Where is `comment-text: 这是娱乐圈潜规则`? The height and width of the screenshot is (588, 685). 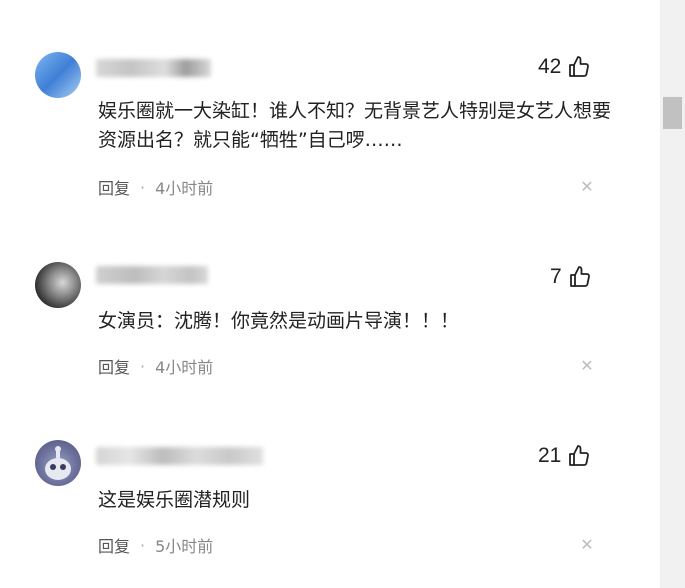 comment-text: 这是娱乐圈潜规则 is located at coordinates (174, 500).